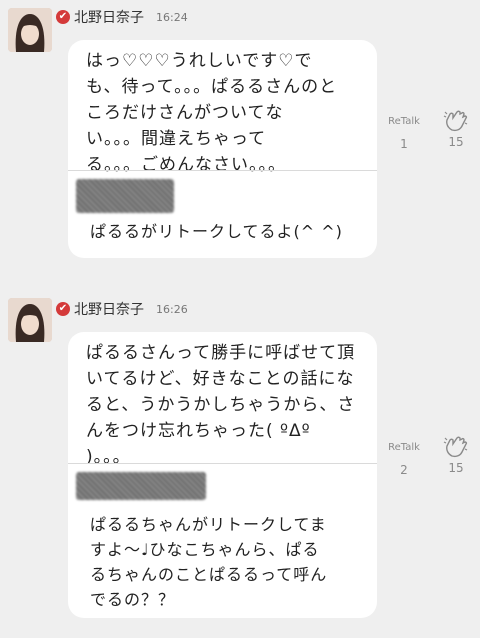 This screenshot has width=480, height=638. Describe the element at coordinates (404, 470) in the screenshot. I see `retalk-count: 2` at that location.